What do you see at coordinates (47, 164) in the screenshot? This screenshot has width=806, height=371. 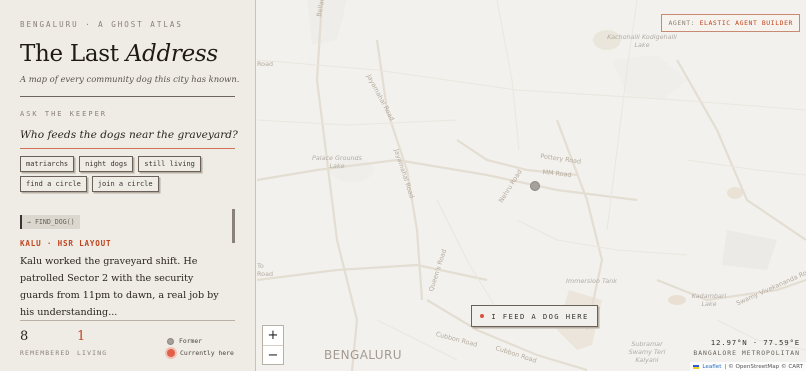 I see `chip-matriarchs: matriarchs` at bounding box center [47, 164].